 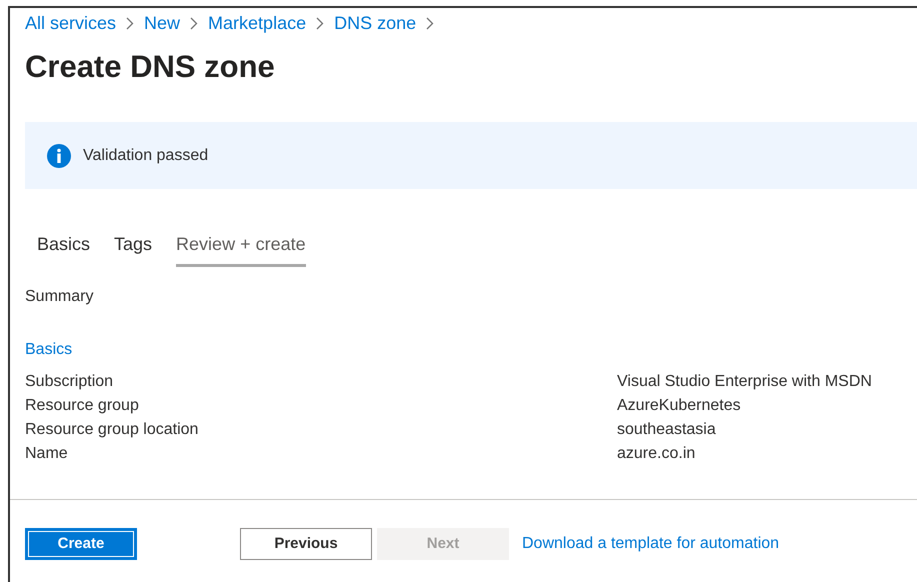 I want to click on field-value: azure.co.in, so click(x=656, y=454).